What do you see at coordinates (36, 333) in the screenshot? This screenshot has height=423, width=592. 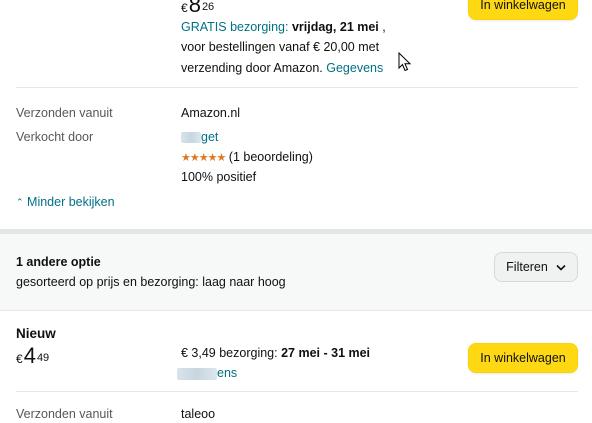 I see `offer2-condition: Nieuw` at bounding box center [36, 333].